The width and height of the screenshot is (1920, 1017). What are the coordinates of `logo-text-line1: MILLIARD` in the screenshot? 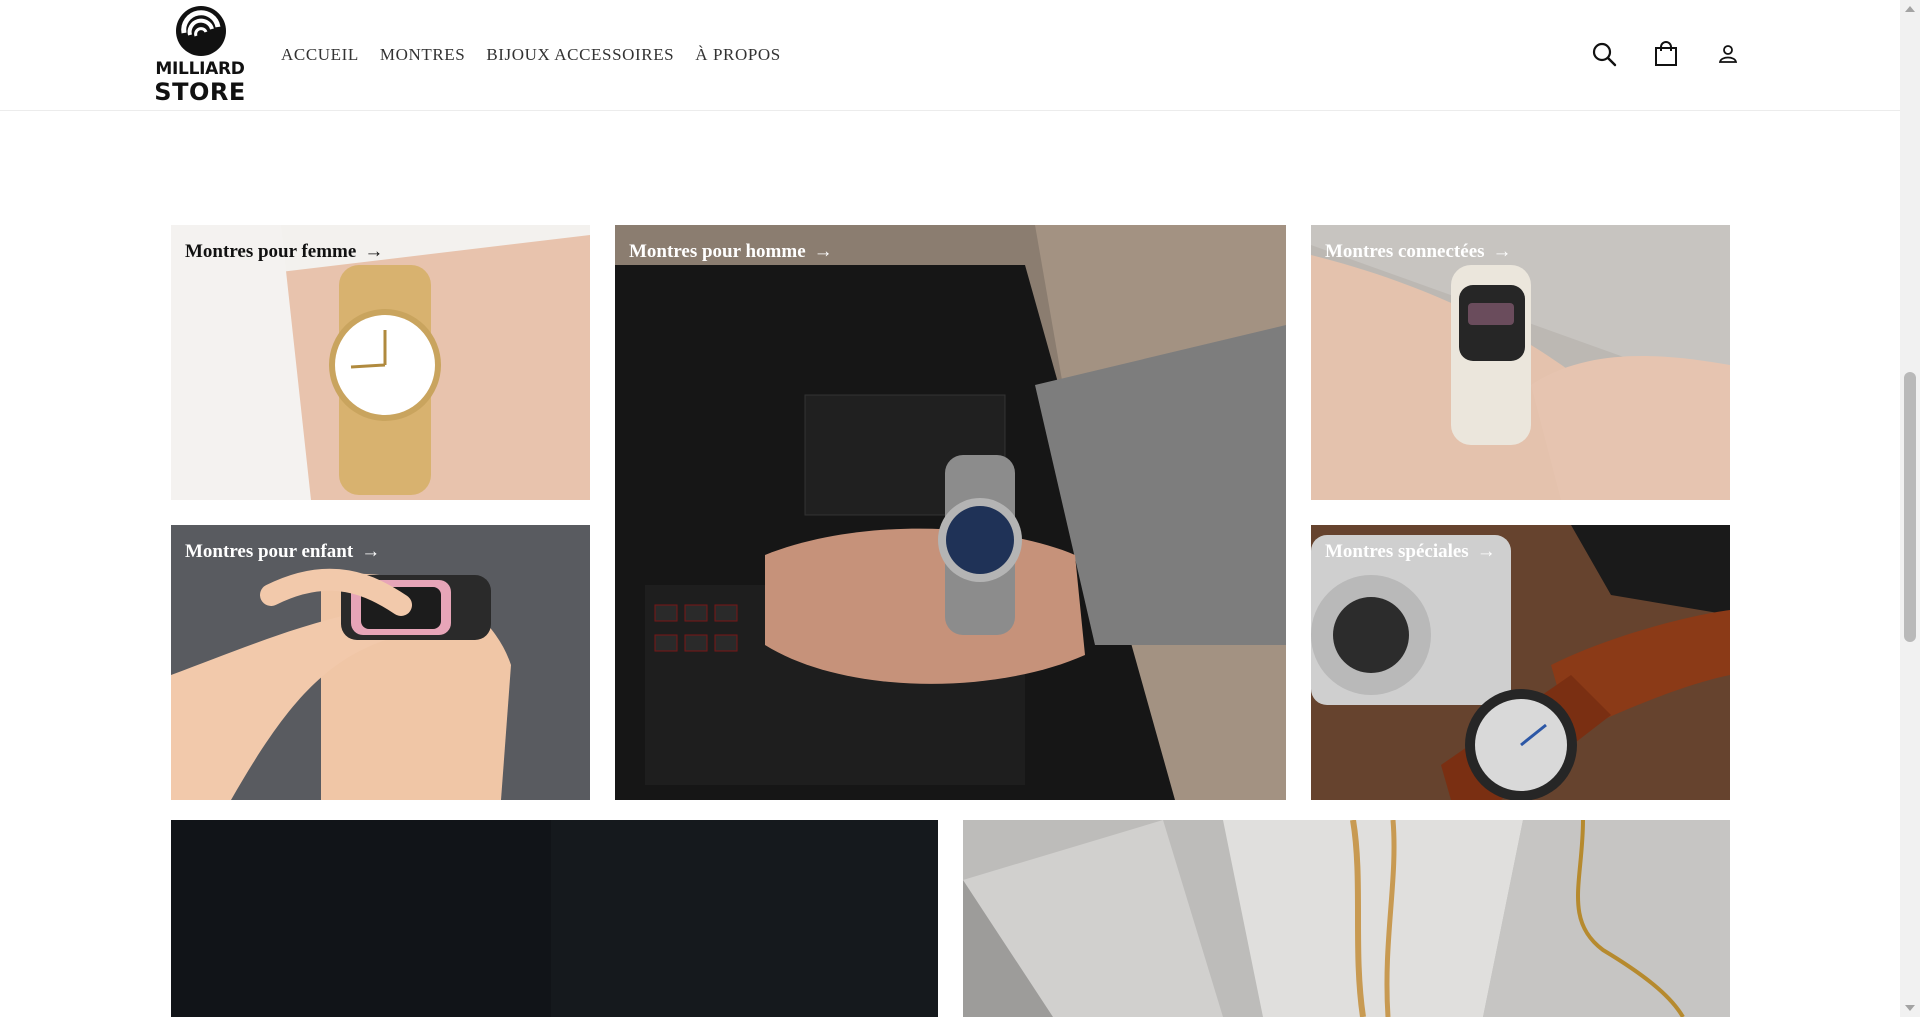 It's located at (200, 69).